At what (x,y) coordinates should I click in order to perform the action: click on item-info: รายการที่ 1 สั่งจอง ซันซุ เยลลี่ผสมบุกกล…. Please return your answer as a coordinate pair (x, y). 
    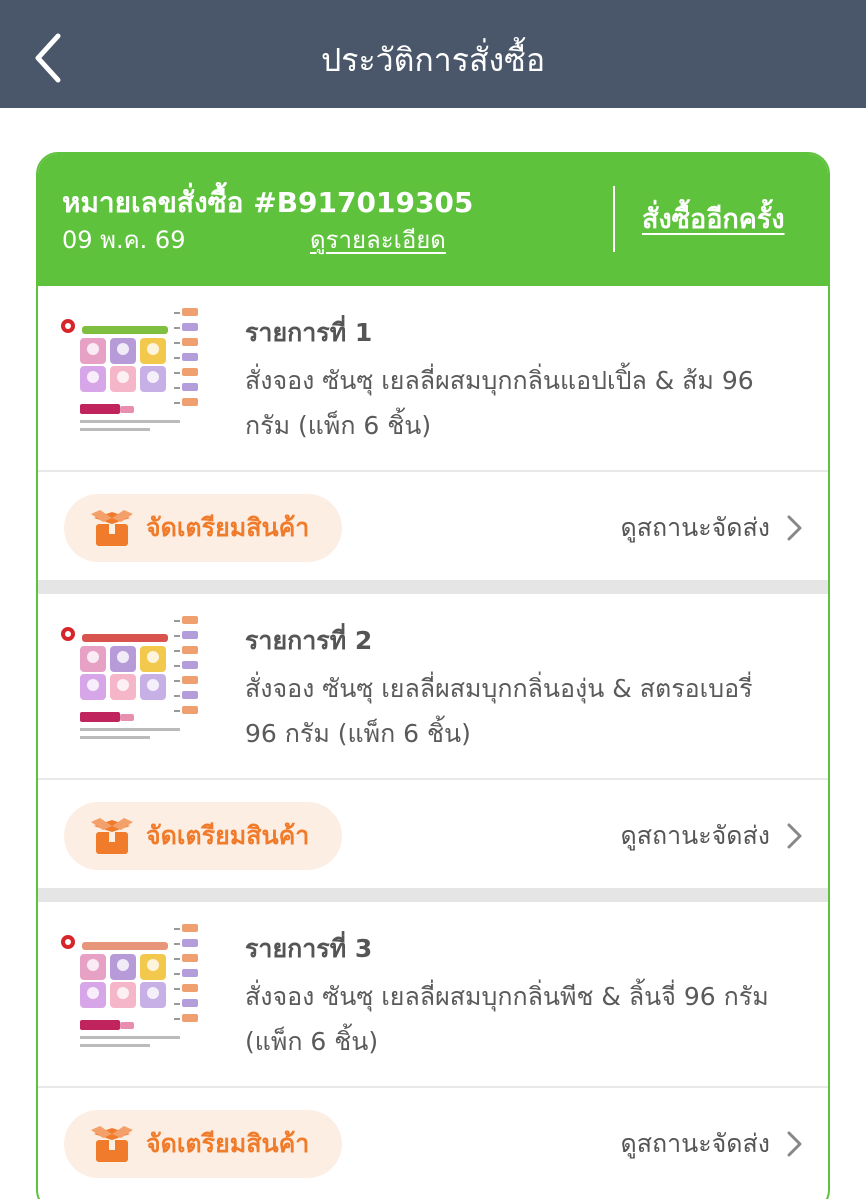
    Looking at the image, I should click on (433, 379).